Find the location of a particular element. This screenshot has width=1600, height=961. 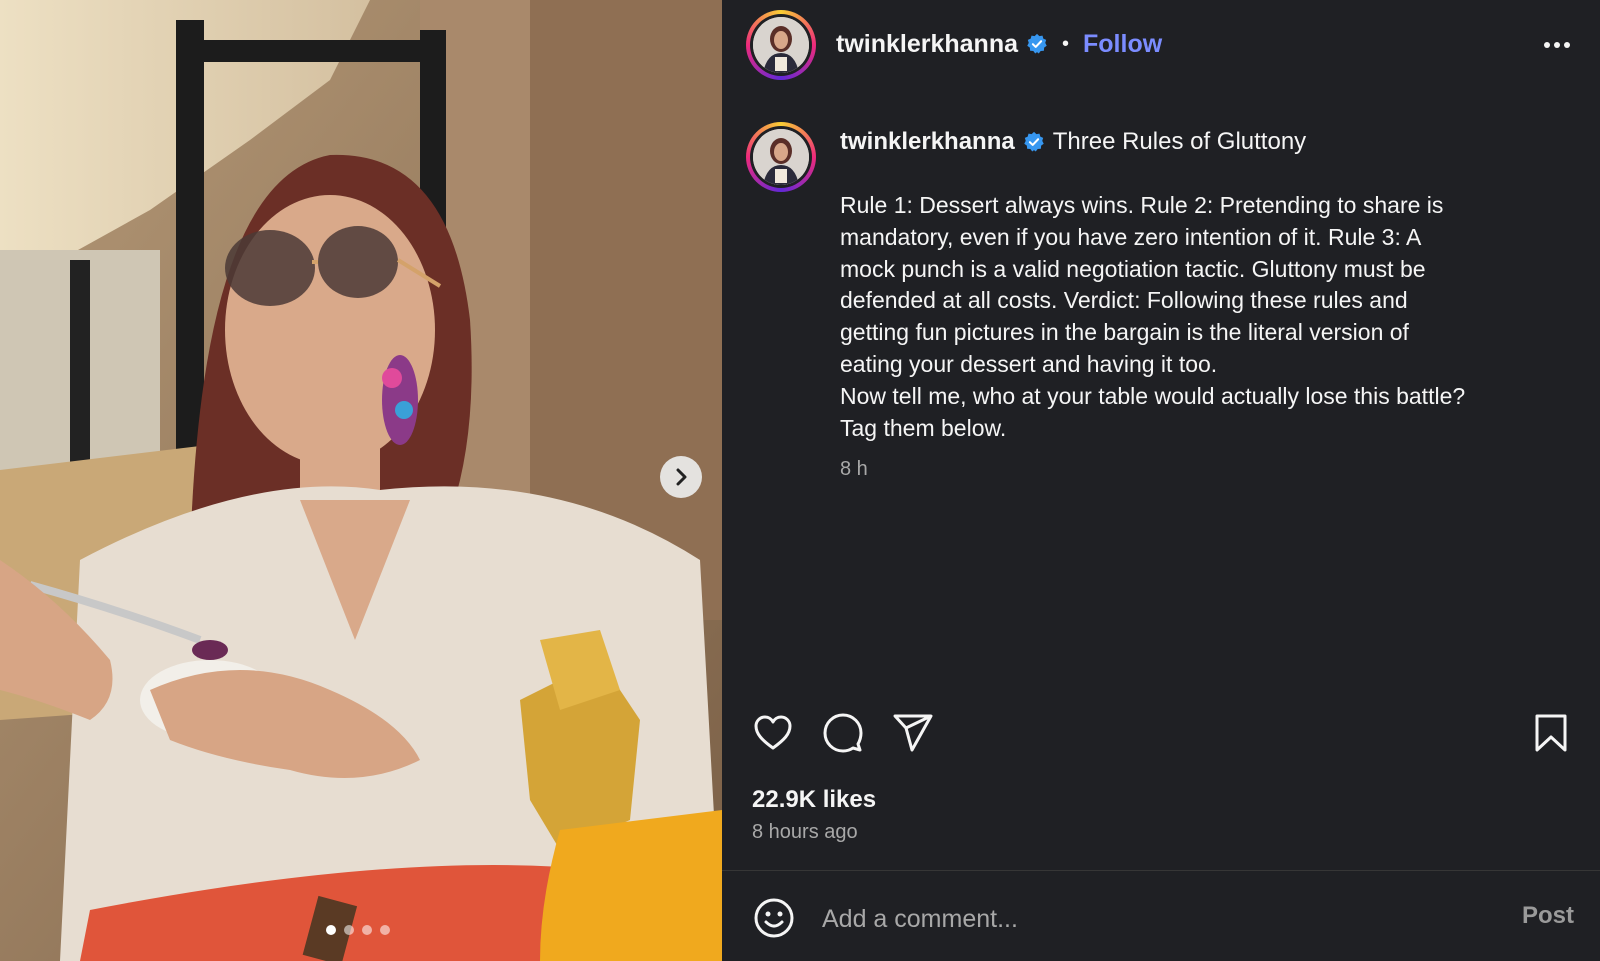

caption-line: eating your dessert and having it too. is located at coordinates (1029, 363).